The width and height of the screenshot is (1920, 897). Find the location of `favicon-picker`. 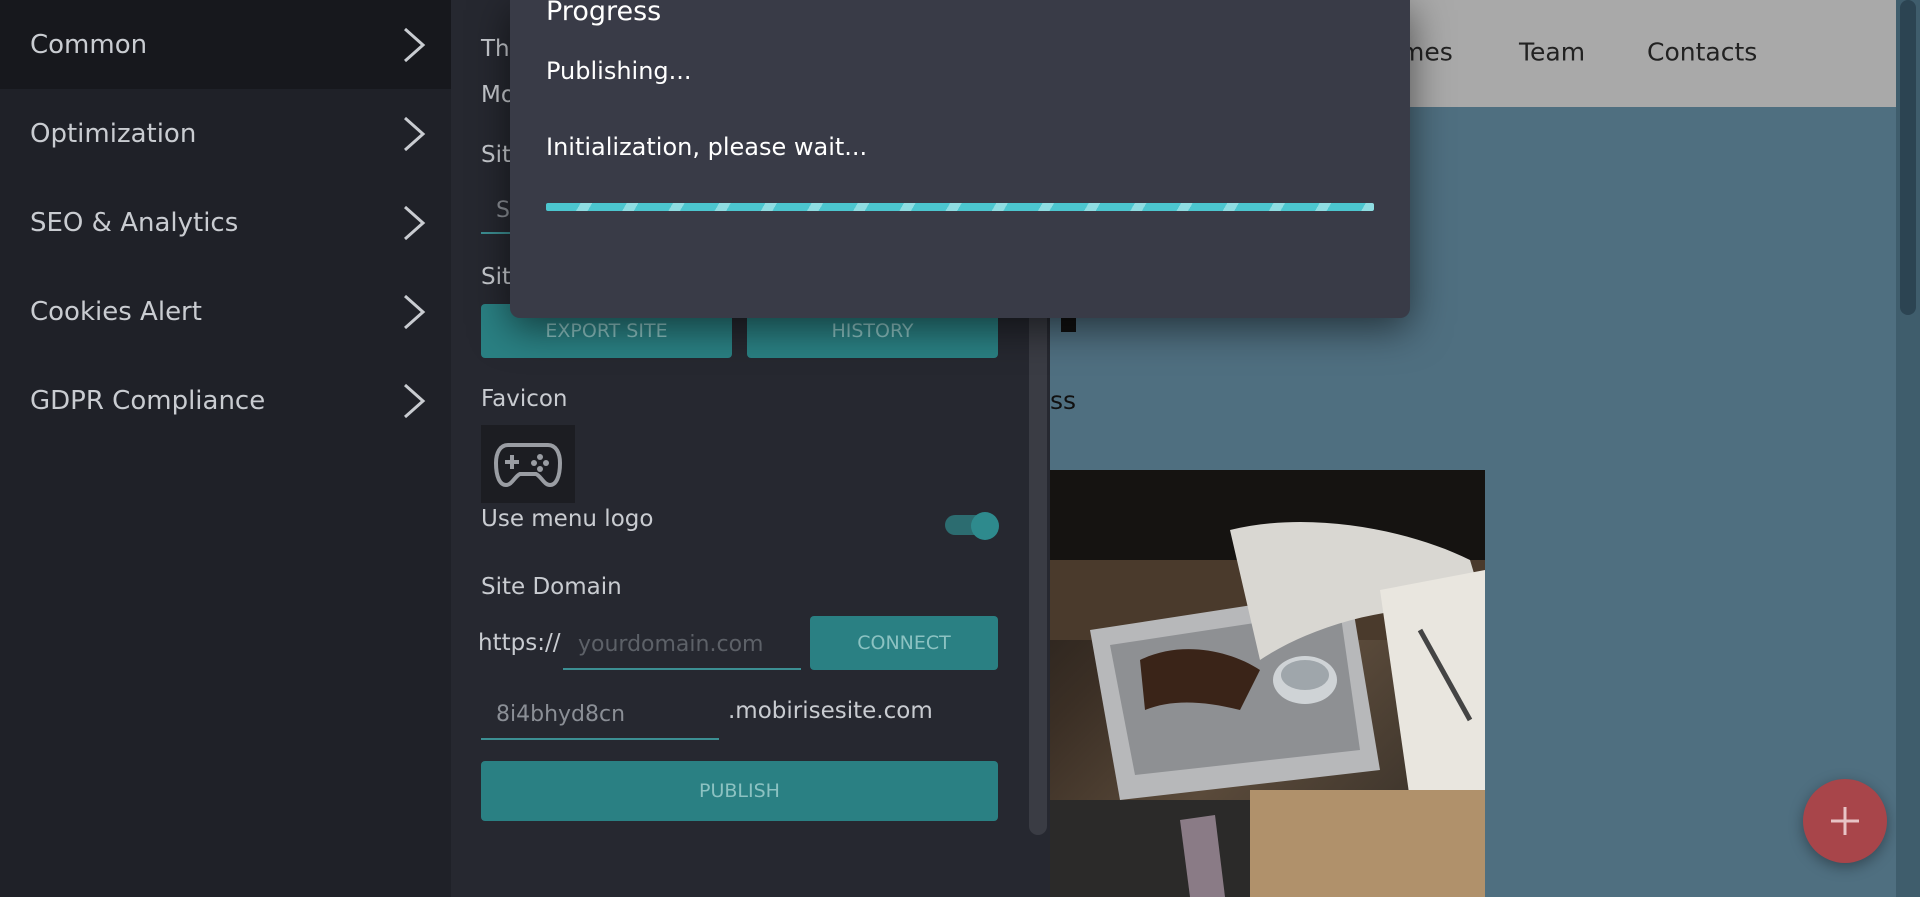

favicon-picker is located at coordinates (528, 464).